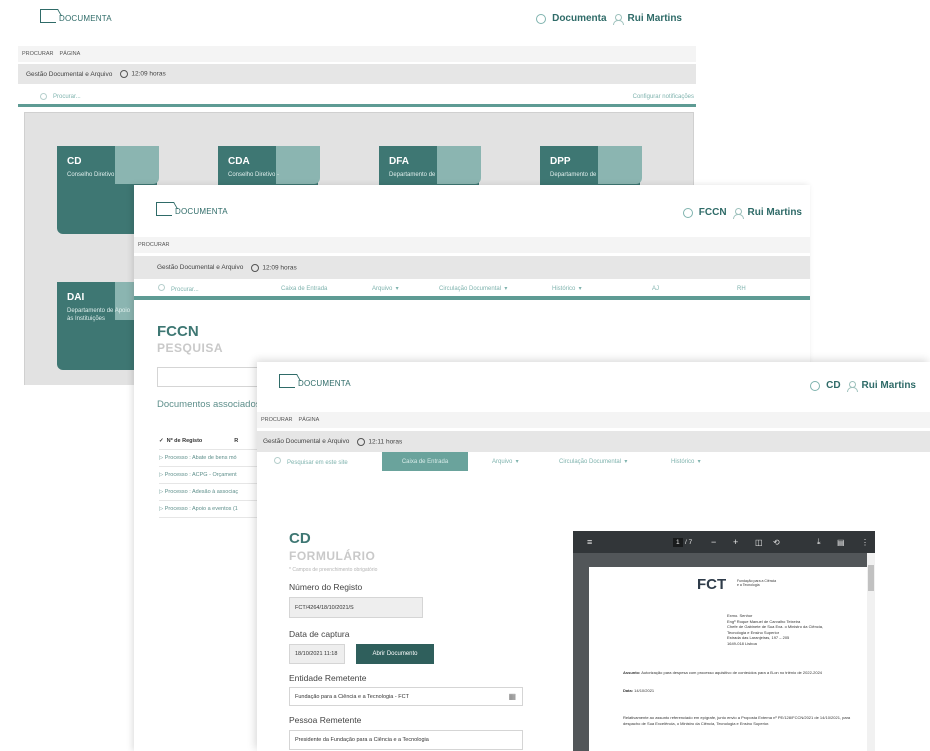 The height and width of the screenshot is (751, 930). I want to click on address-line: 1649-018 Lisboa, so click(742, 643).